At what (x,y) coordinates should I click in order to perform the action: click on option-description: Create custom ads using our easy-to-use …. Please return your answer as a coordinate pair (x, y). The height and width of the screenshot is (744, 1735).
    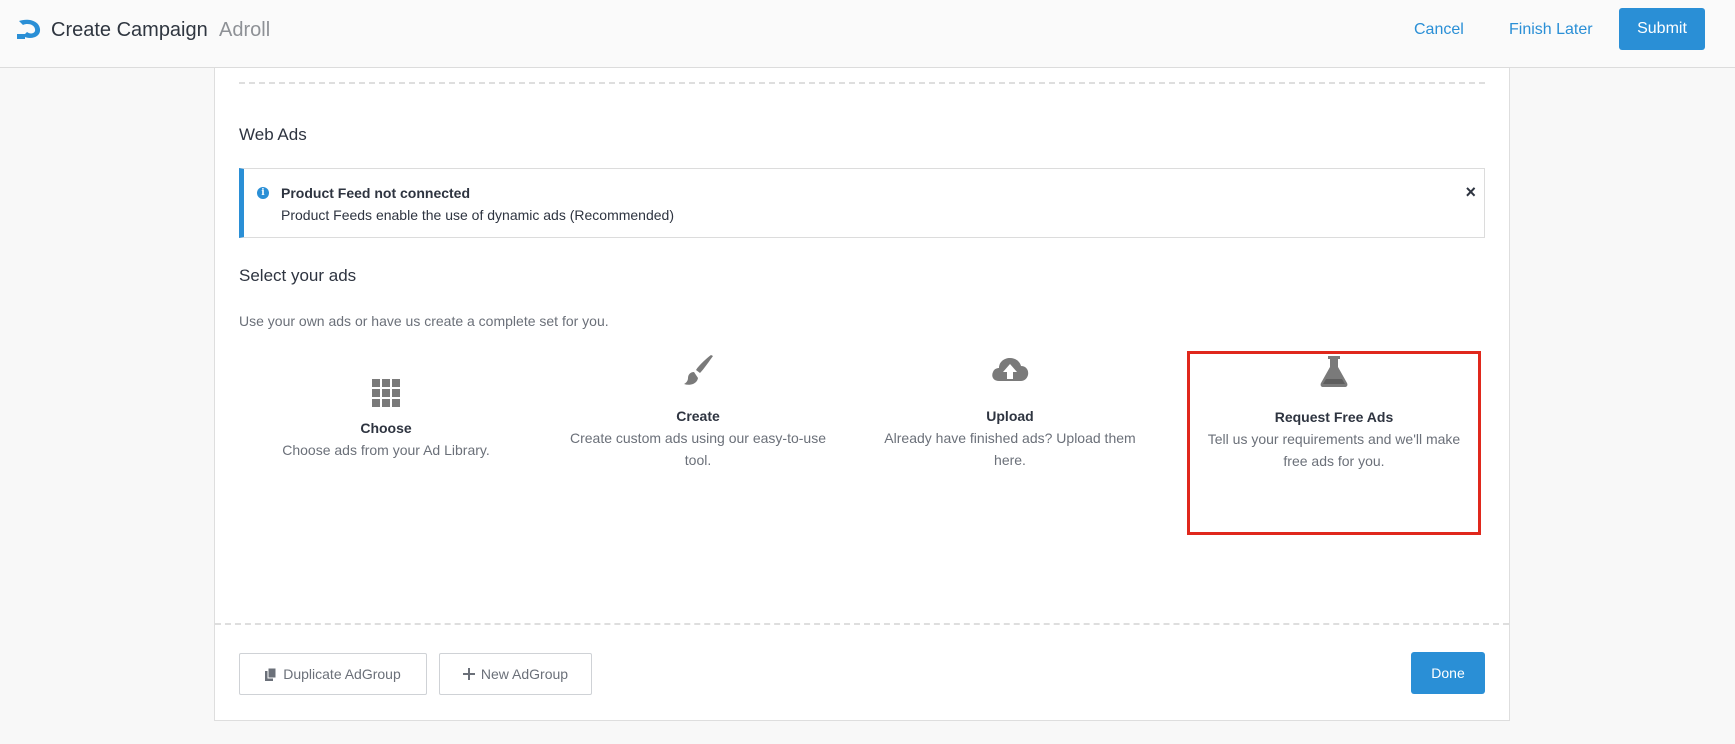
    Looking at the image, I should click on (697, 449).